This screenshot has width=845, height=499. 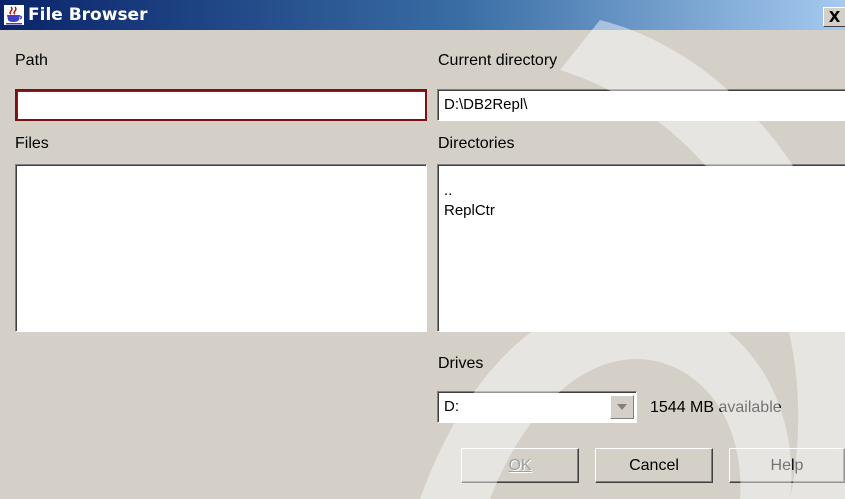 What do you see at coordinates (622, 407) in the screenshot?
I see `chevron-down-icon` at bounding box center [622, 407].